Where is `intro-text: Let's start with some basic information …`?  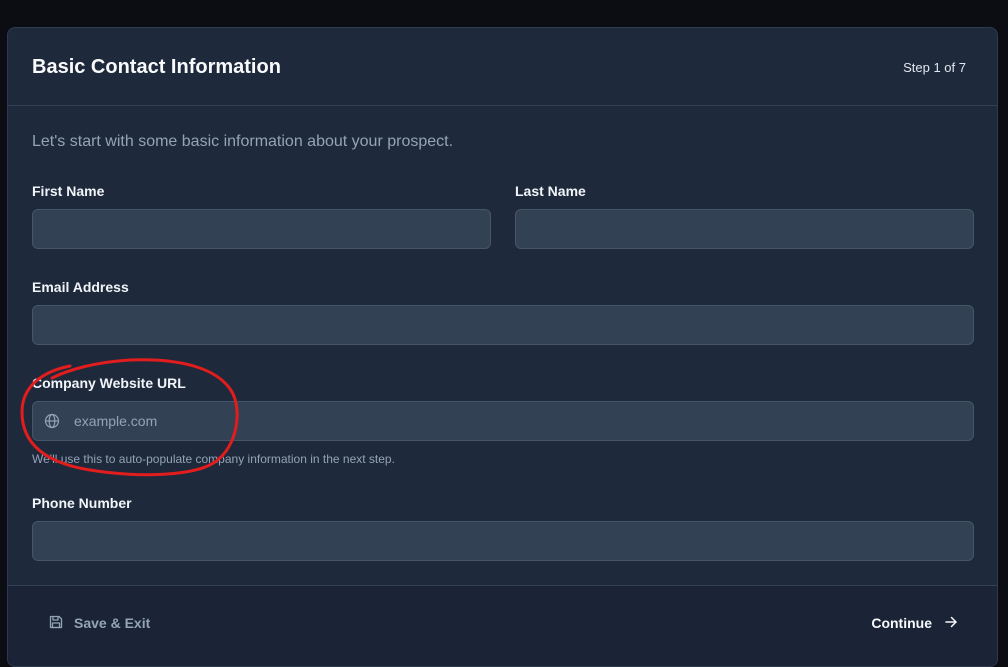
intro-text: Let's start with some basic information … is located at coordinates (243, 141).